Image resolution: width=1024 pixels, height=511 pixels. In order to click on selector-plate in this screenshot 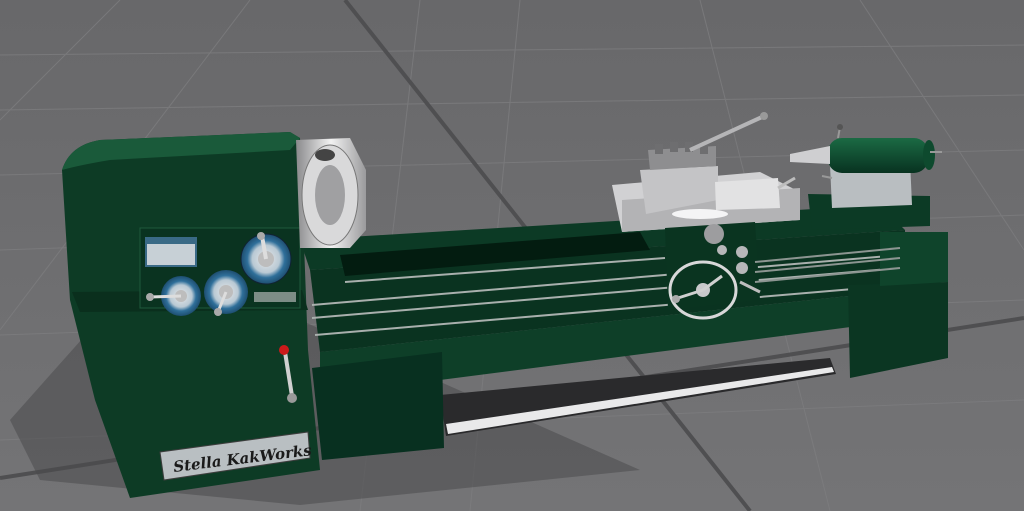, I will do `click(275, 297)`.